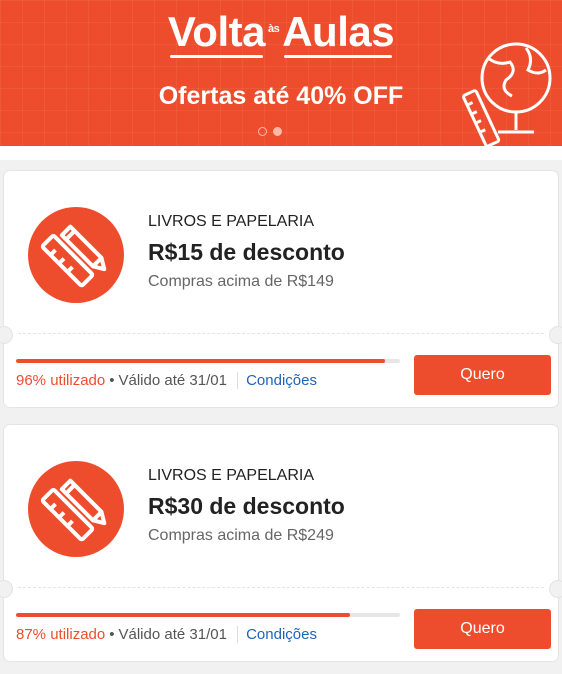  Describe the element at coordinates (241, 535) in the screenshot. I see `voucher-min-purchase: Compras acima de R$249` at that location.